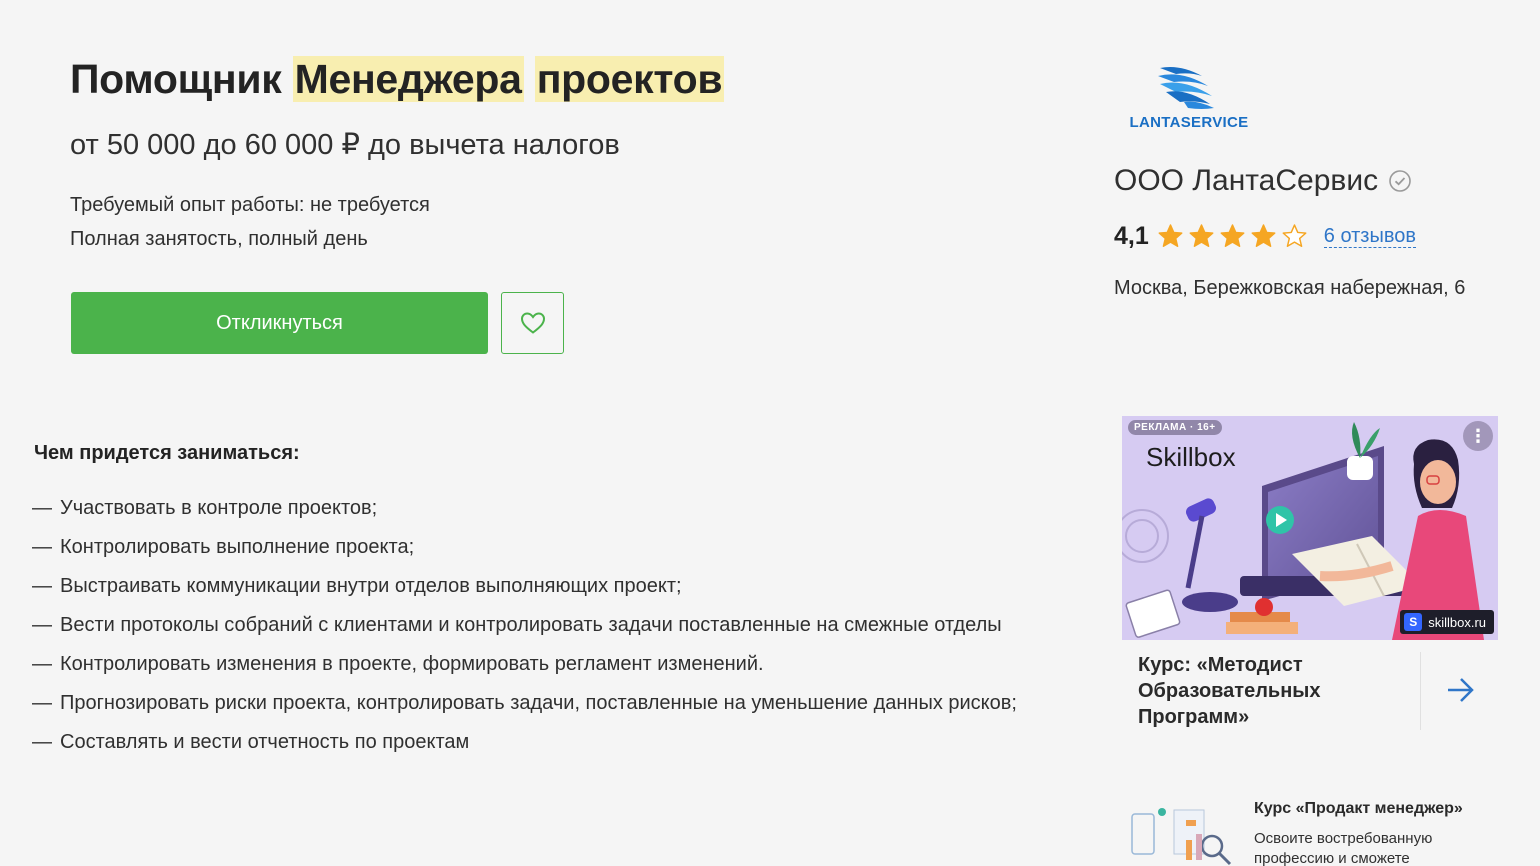 Image resolution: width=1540 pixels, height=866 pixels. I want to click on company-logo: LANTASERVICE, so click(1189, 98).